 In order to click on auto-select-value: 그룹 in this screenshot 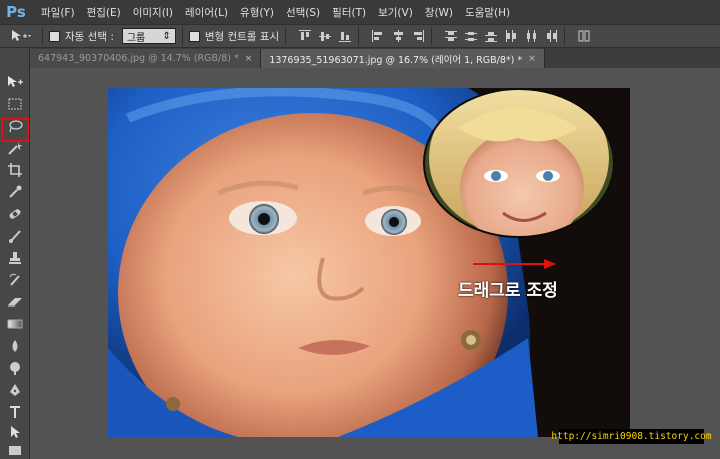, I will do `click(136, 38)`.